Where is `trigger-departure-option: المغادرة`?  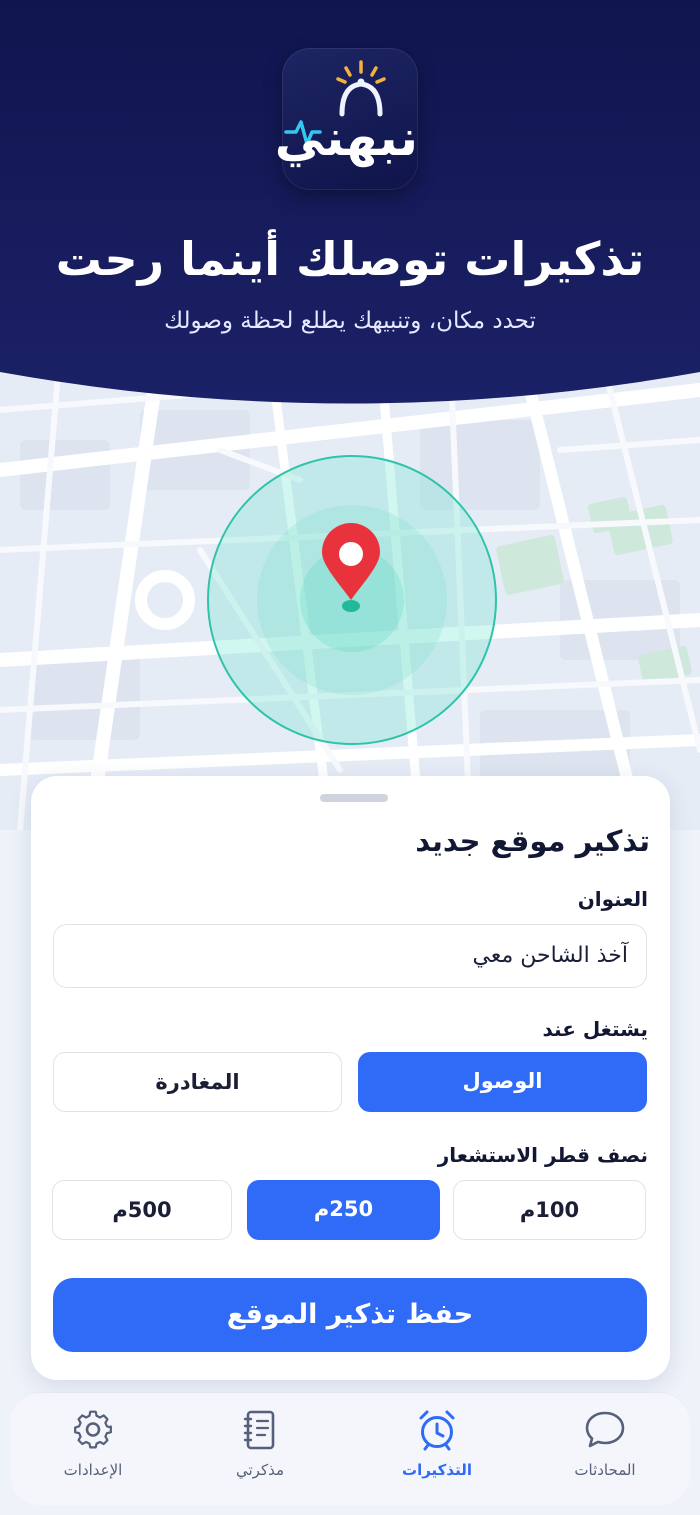 trigger-departure-option: المغادرة is located at coordinates (197, 1082).